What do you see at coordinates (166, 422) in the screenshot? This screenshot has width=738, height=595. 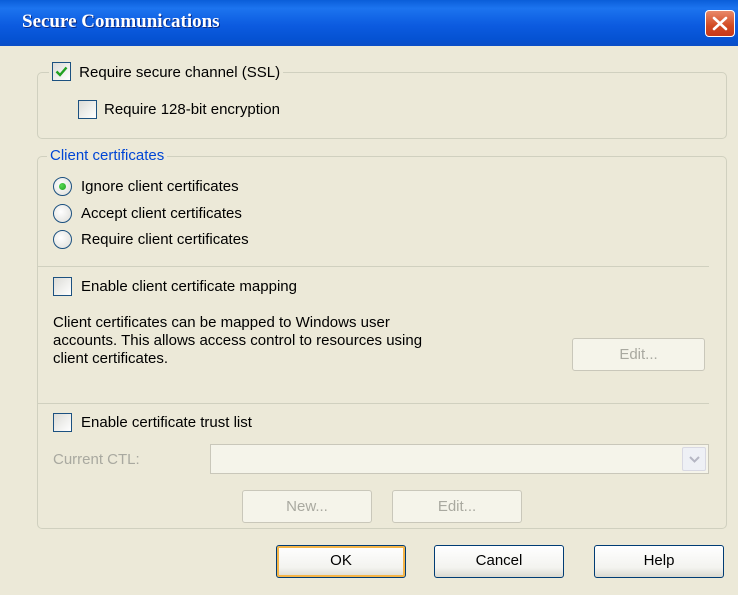 I see `enable-trust-list-label: Enable certificate trust list` at bounding box center [166, 422].